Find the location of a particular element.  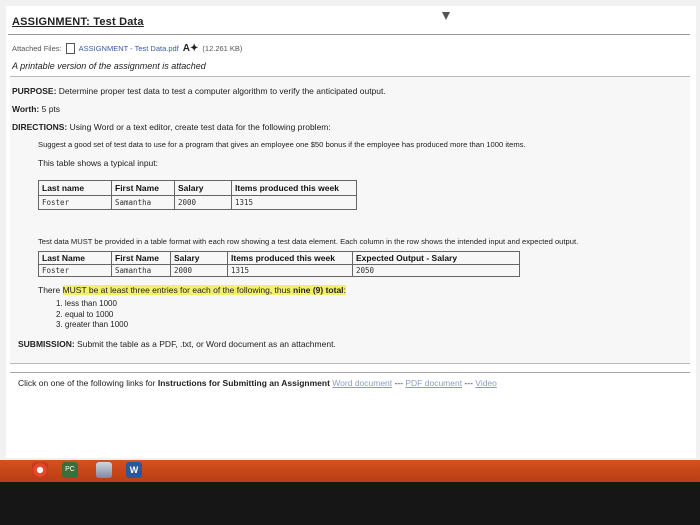

chrome-icon is located at coordinates (40, 470).